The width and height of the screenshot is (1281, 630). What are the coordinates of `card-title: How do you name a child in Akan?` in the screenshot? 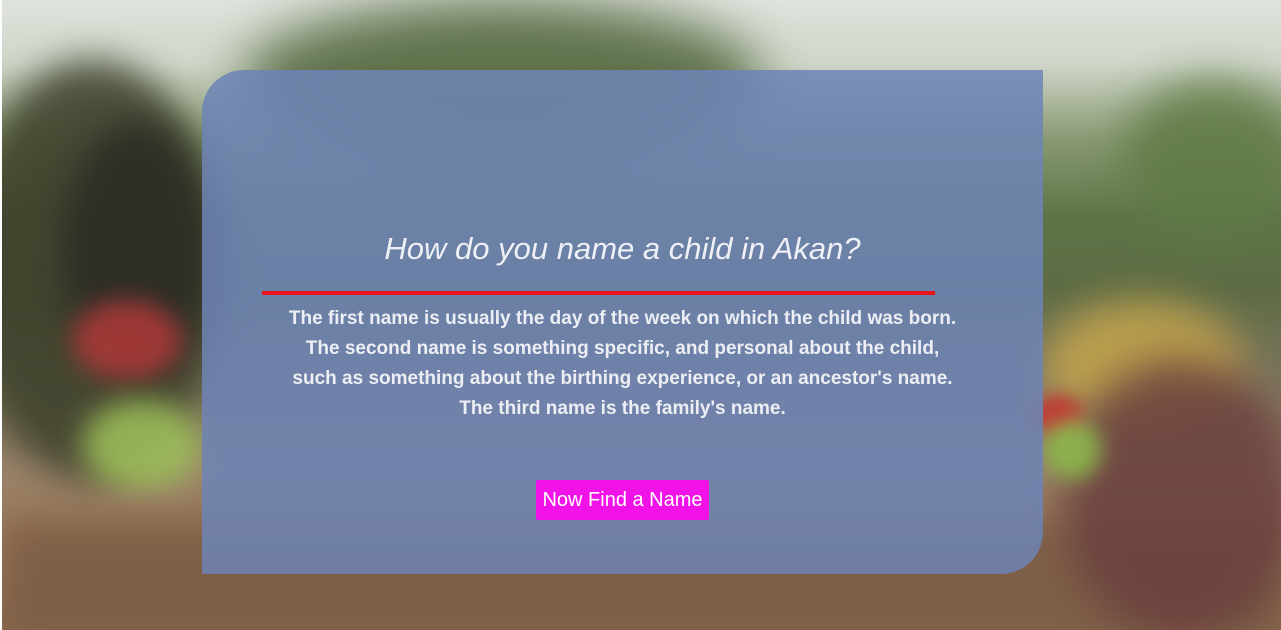 It's located at (622, 248).